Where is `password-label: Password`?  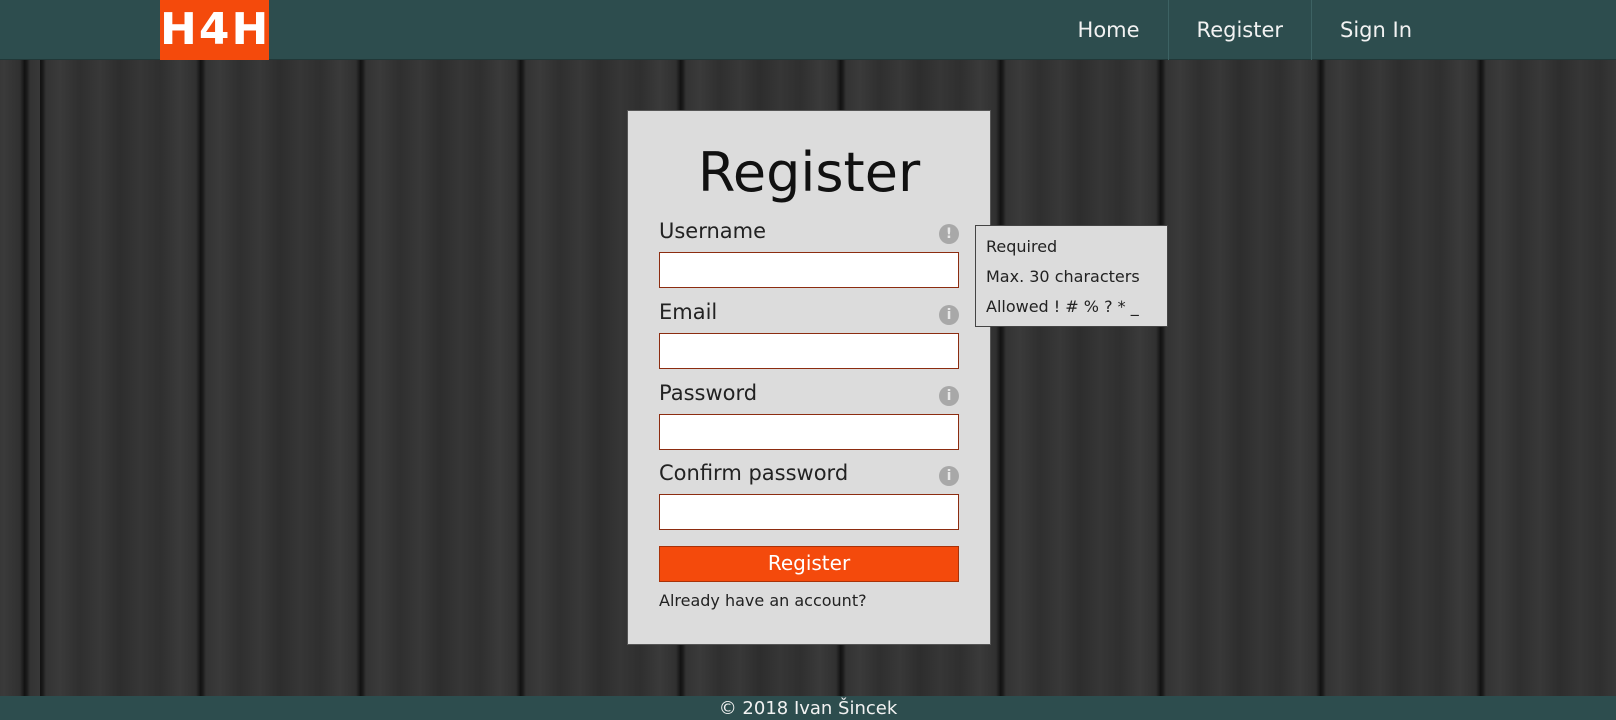 password-label: Password is located at coordinates (708, 393).